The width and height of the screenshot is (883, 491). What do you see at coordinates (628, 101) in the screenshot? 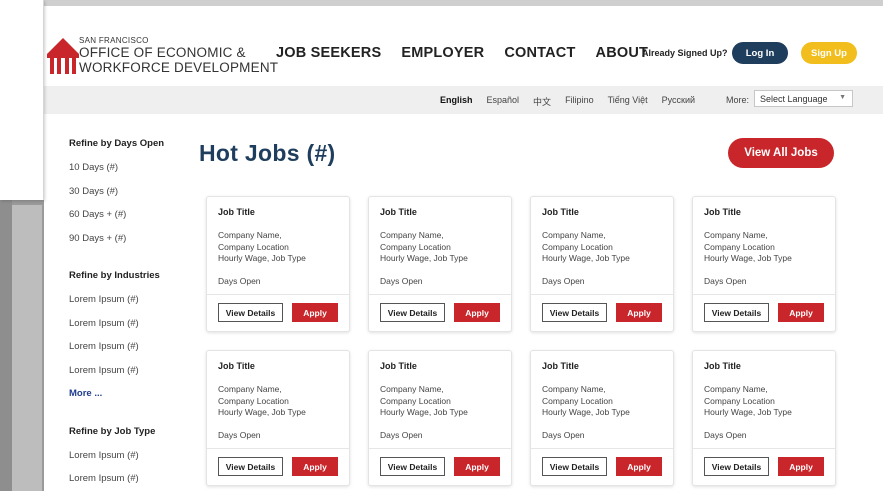
I see `lang-vietnamese: Tiếng Việt` at bounding box center [628, 101].